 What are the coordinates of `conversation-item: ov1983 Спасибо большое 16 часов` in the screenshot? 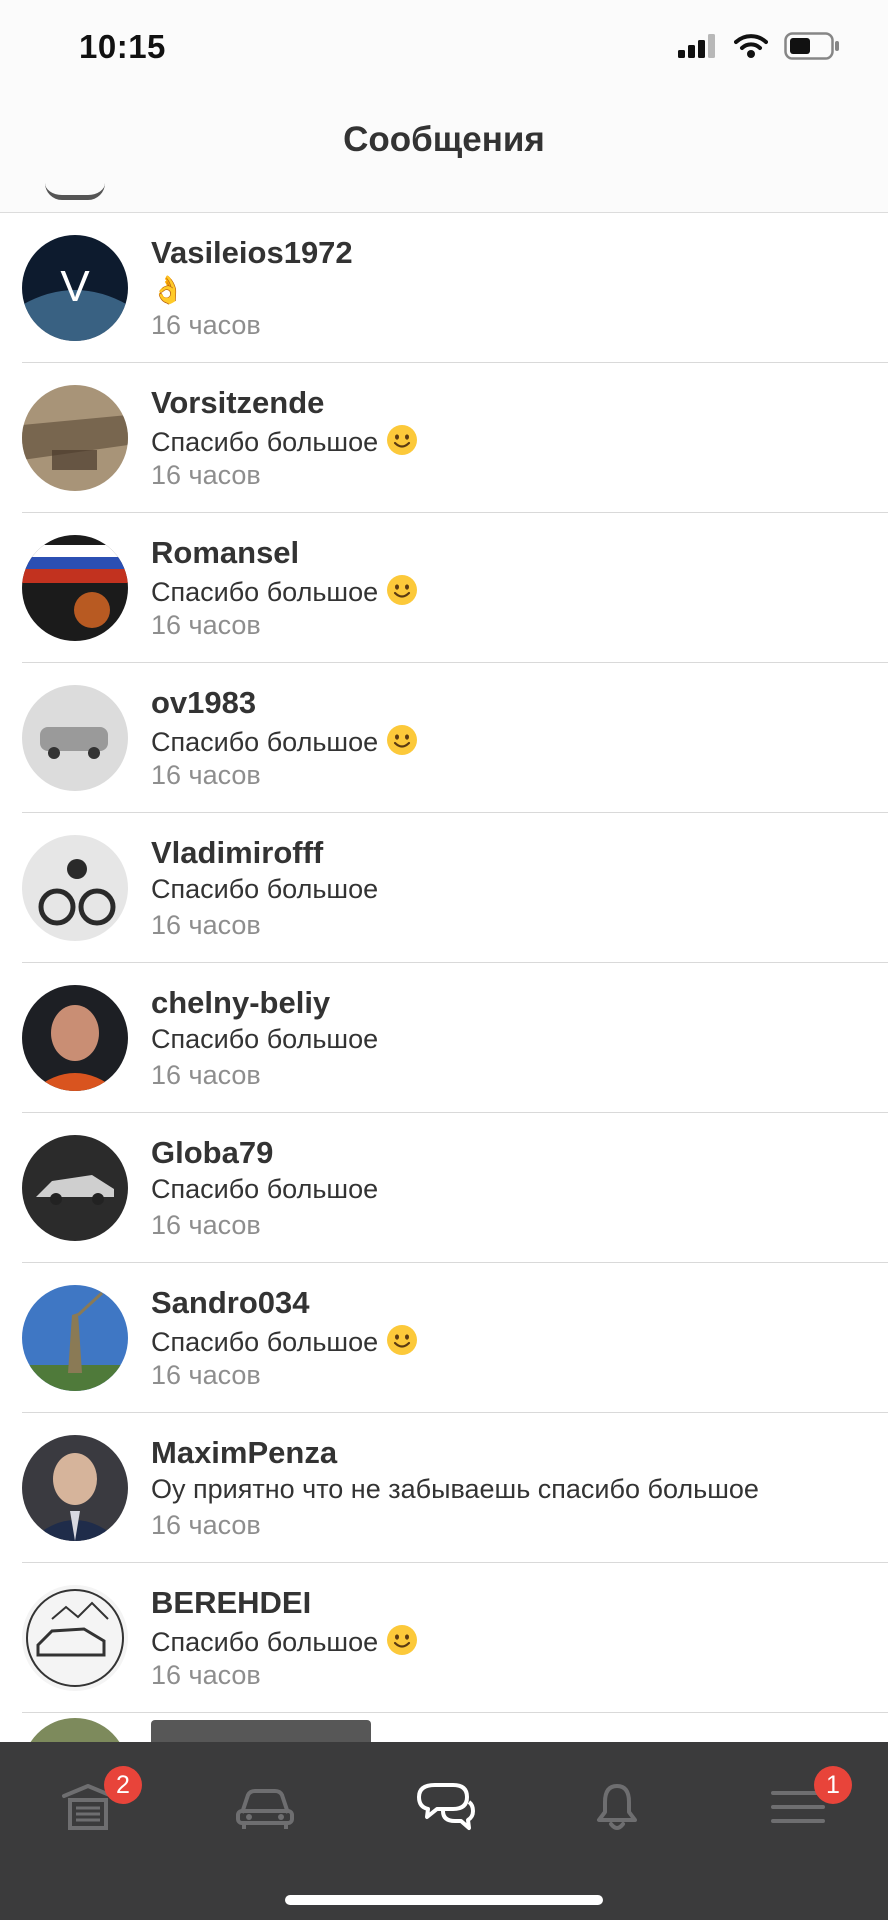 It's located at (444, 738).